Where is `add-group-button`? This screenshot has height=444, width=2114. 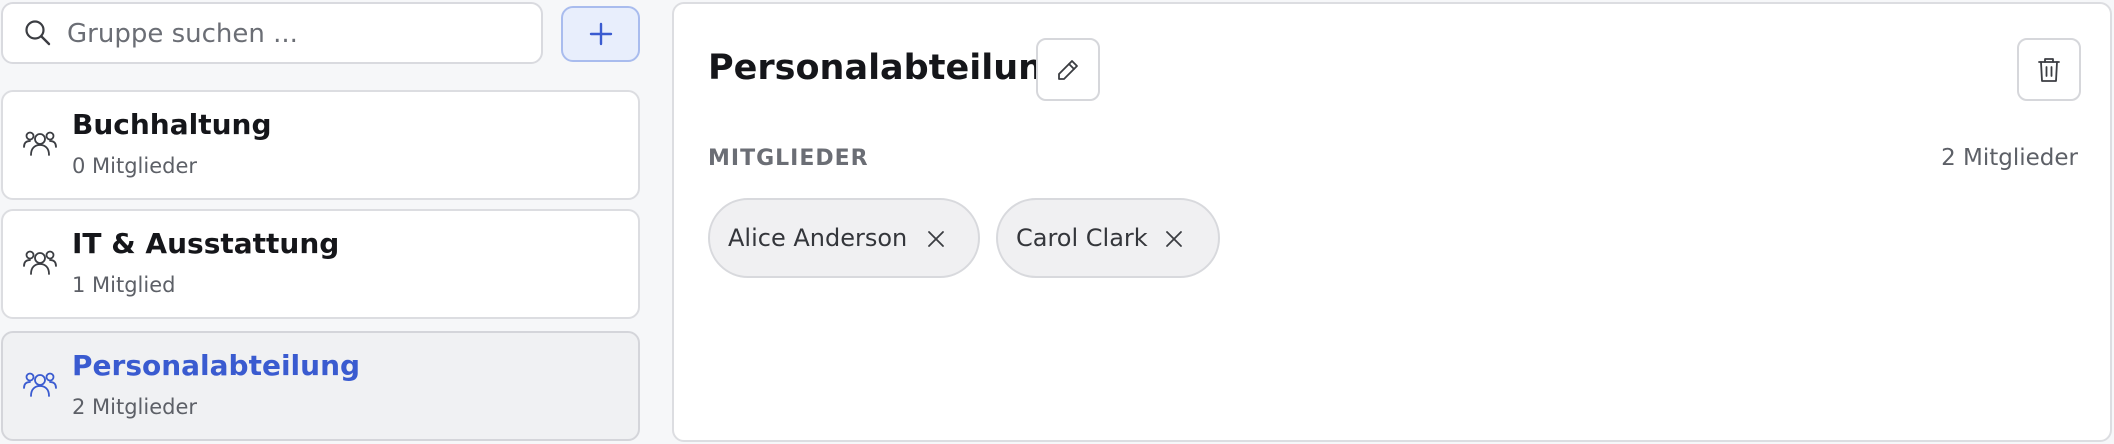
add-group-button is located at coordinates (600, 34).